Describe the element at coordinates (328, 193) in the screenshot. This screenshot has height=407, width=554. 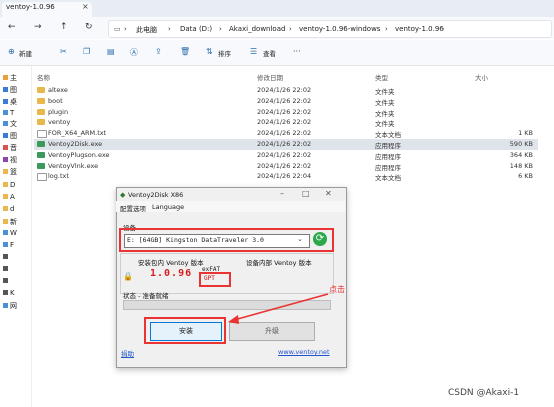
I see `close-icon: ✕` at that location.